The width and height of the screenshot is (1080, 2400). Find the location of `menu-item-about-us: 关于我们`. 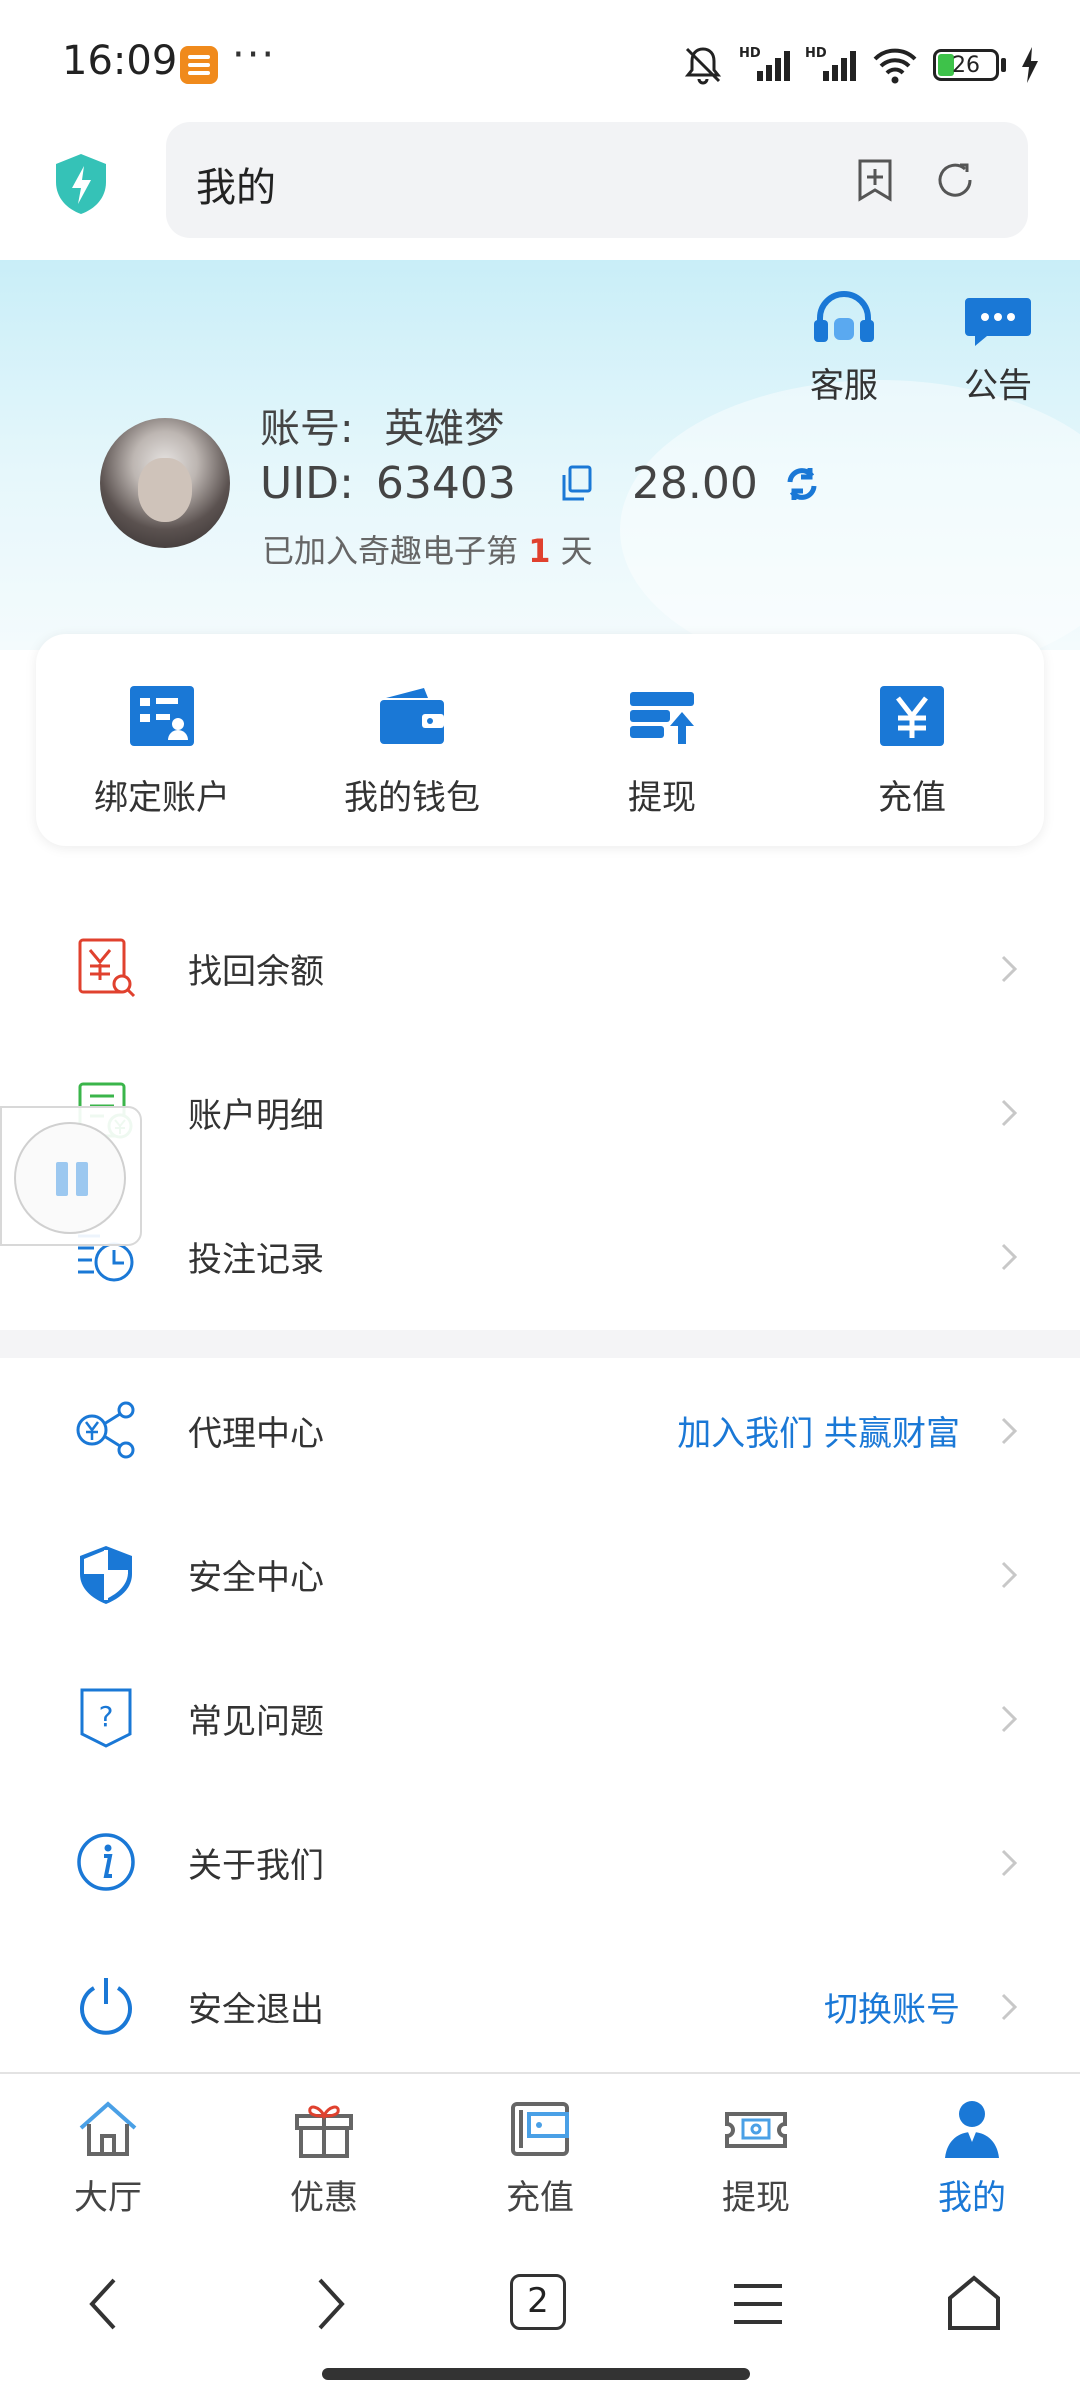

menu-item-about-us: 关于我们 is located at coordinates (540, 1862).